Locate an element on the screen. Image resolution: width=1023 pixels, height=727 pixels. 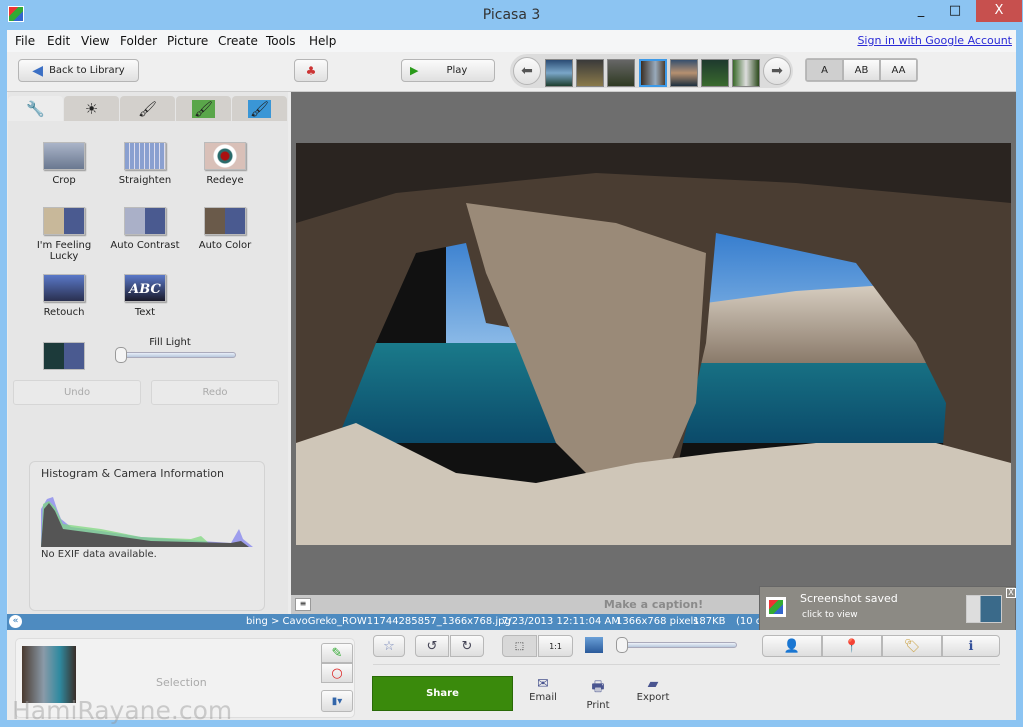
actual-size-button: 1:1 is located at coordinates (555, 646).